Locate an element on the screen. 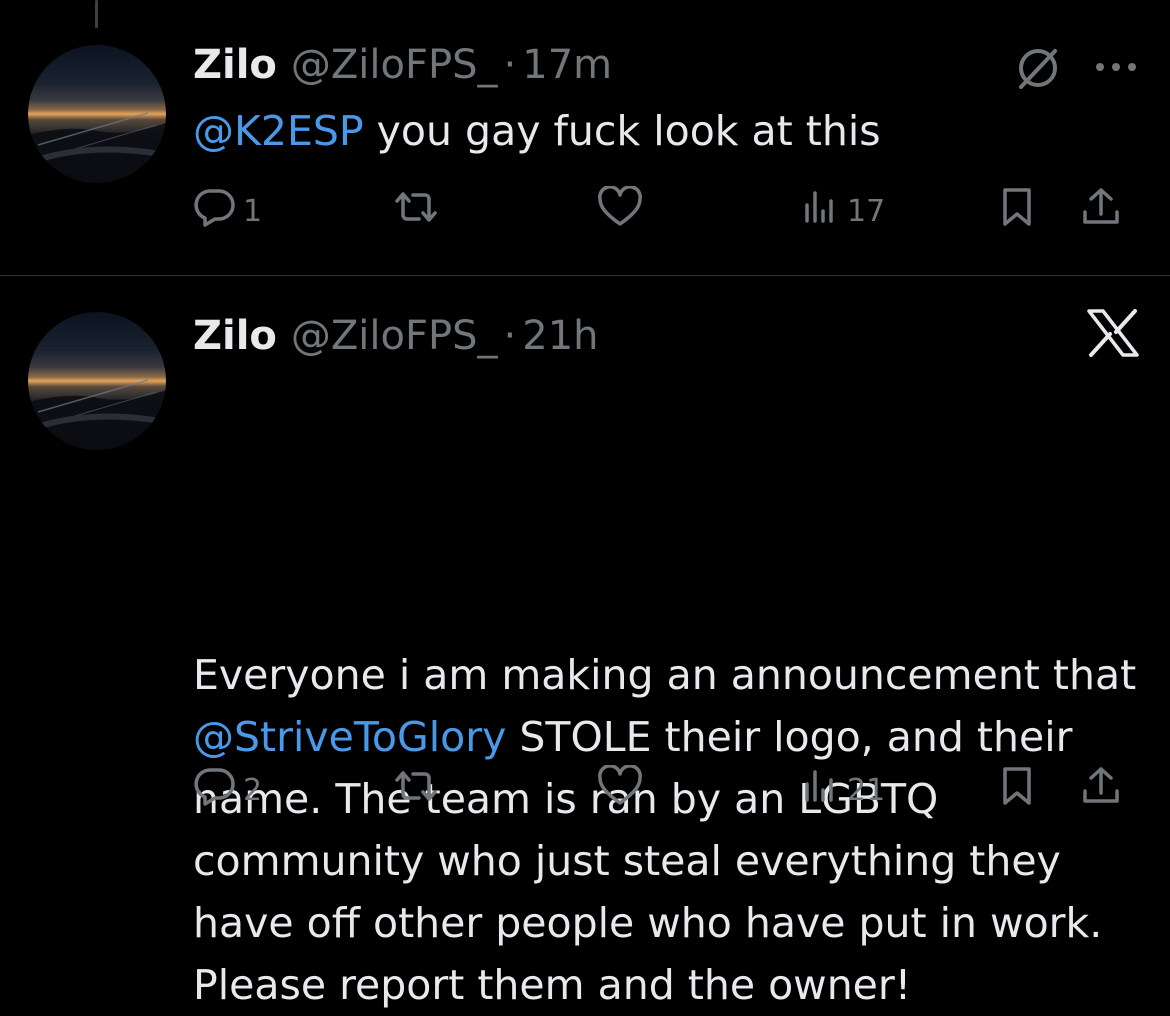  views-count: 17 is located at coordinates (866, 211).